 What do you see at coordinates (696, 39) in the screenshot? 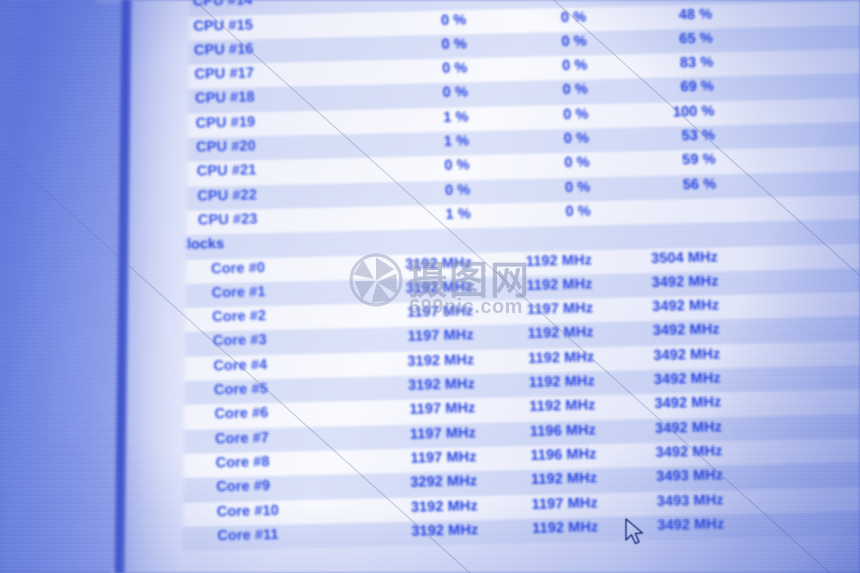
I see `row-value-3: 65 %` at bounding box center [696, 39].